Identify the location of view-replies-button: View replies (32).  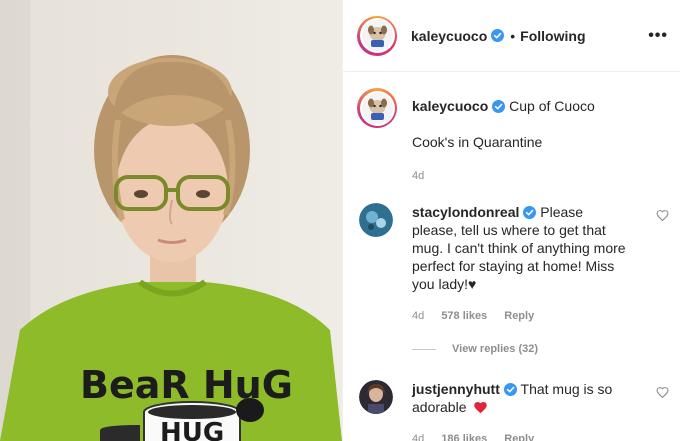
(475, 349).